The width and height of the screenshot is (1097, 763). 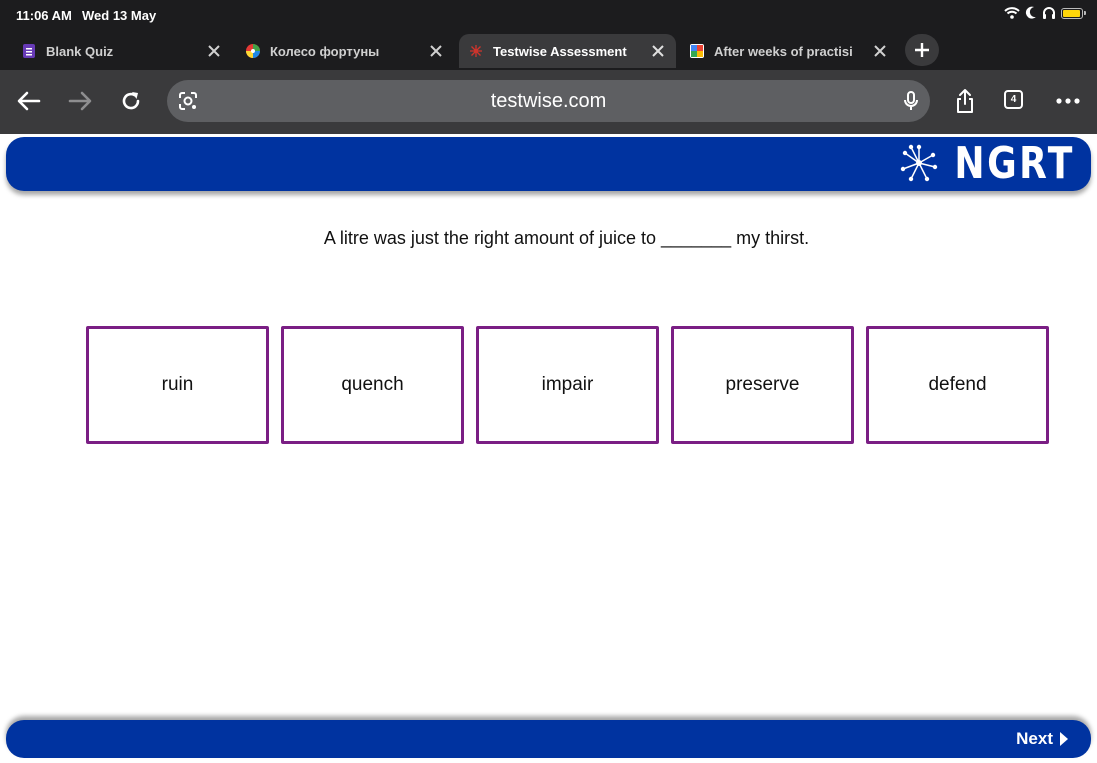 What do you see at coordinates (957, 385) in the screenshot?
I see `option-defend: defend` at bounding box center [957, 385].